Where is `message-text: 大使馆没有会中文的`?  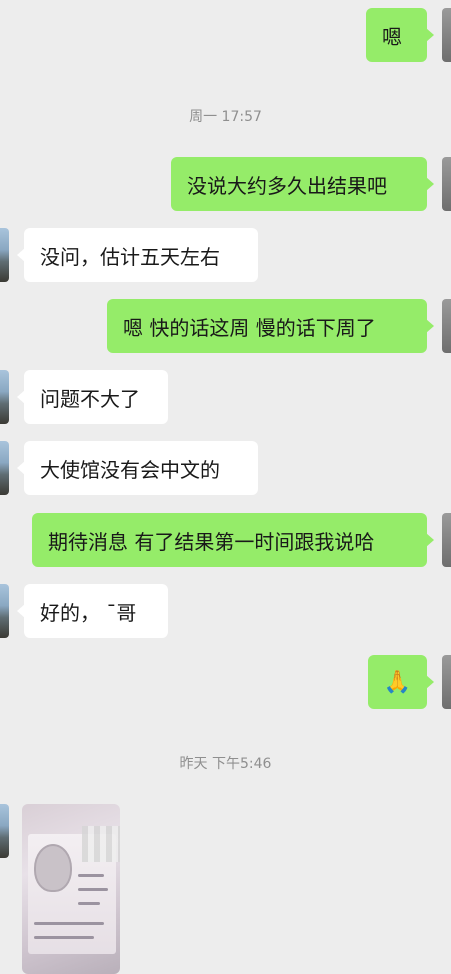
message-text: 大使馆没有会中文的 is located at coordinates (130, 469).